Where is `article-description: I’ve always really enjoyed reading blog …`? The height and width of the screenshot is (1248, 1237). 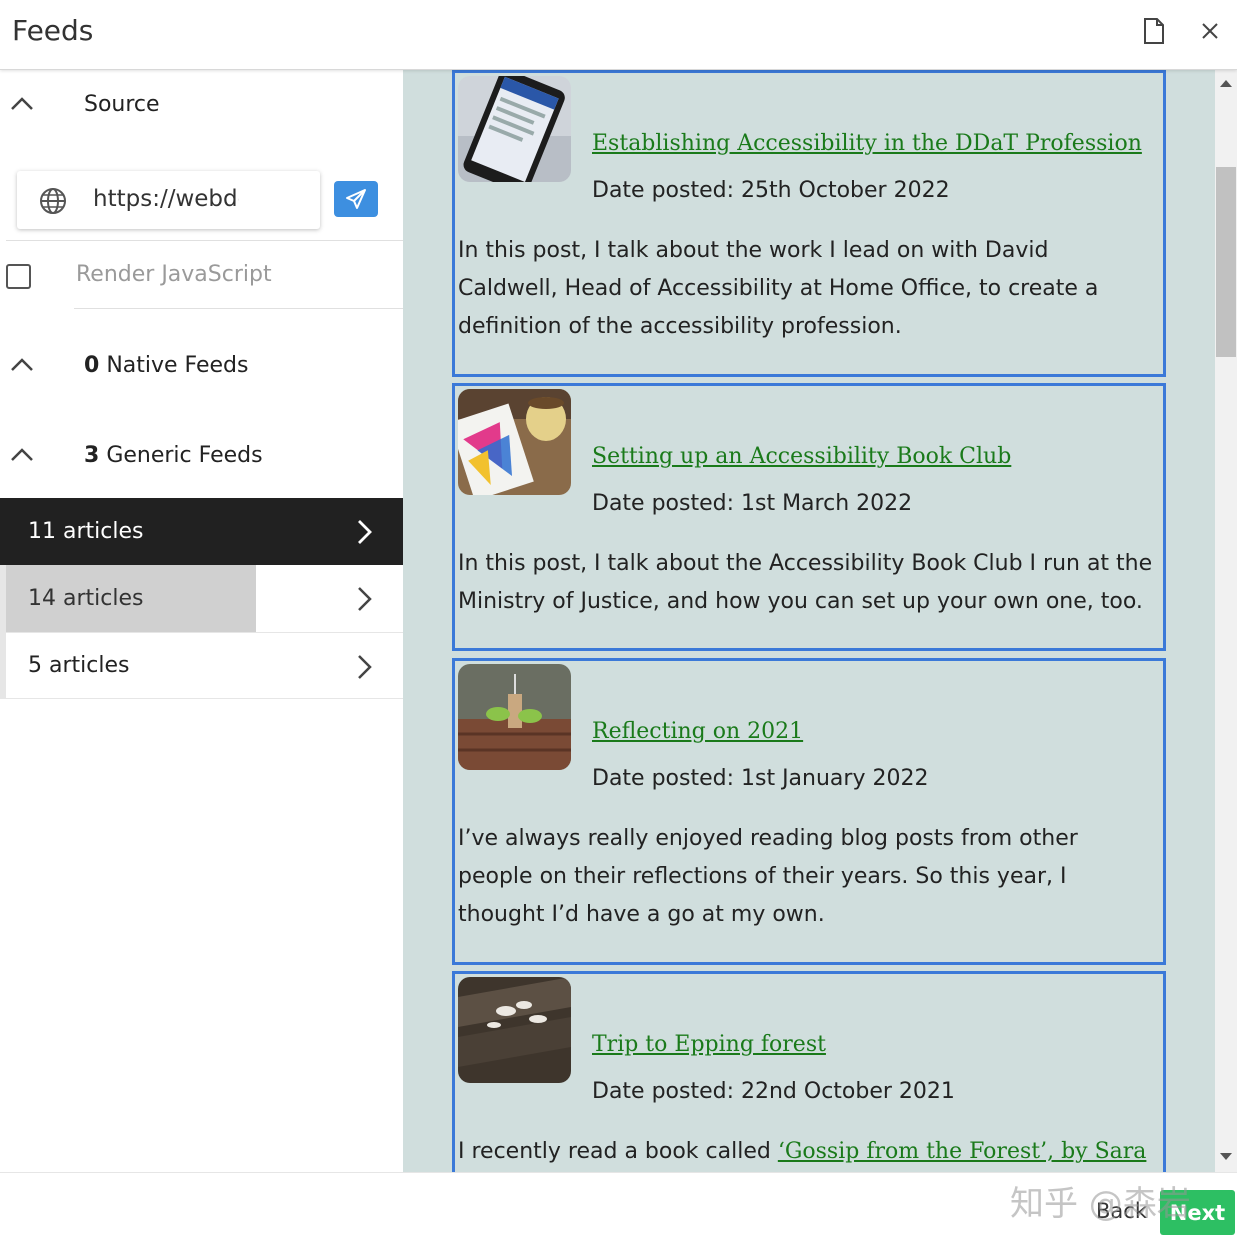 article-description: I’ve always really enjoyed reading blog … is located at coordinates (768, 876).